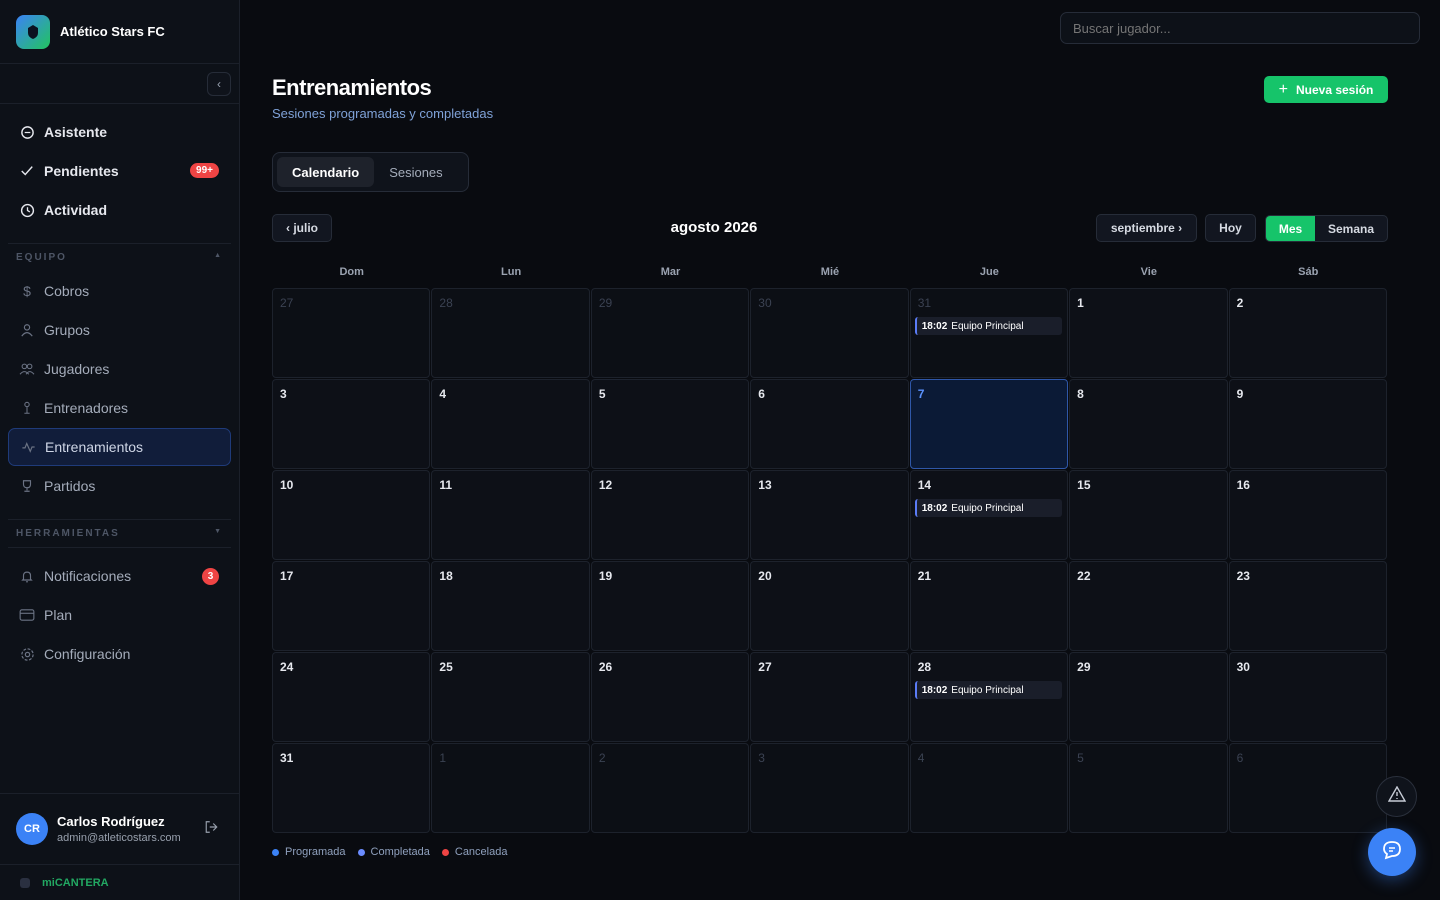  Describe the element at coordinates (119, 257) in the screenshot. I see `section-equipo-header: EQUIPO ▲` at that location.